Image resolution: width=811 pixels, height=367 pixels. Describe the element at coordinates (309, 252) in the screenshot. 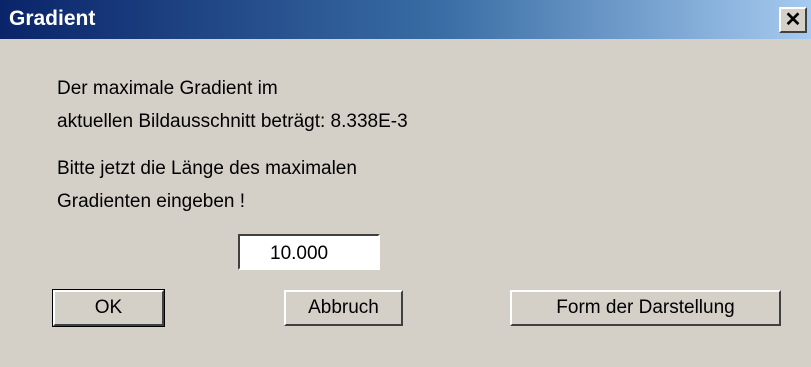

I see `gradient-length-input` at that location.